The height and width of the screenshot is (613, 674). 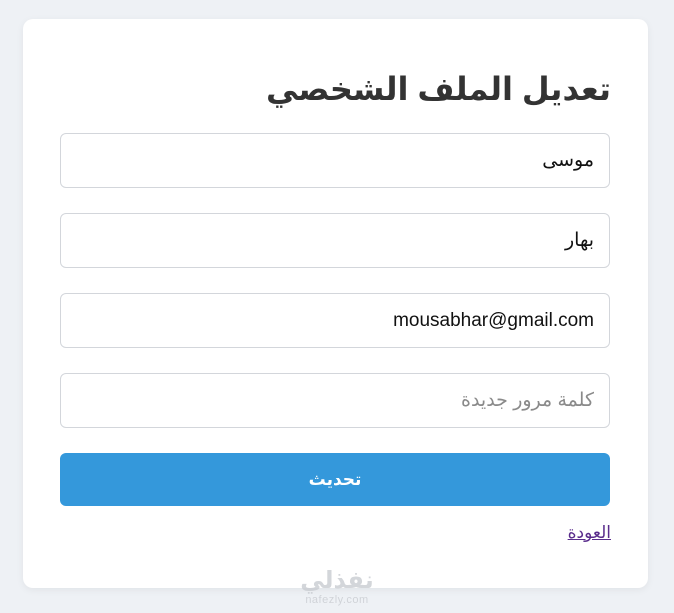 What do you see at coordinates (337, 580) in the screenshot?
I see `watermark-arabic-text: نفذلي` at bounding box center [337, 580].